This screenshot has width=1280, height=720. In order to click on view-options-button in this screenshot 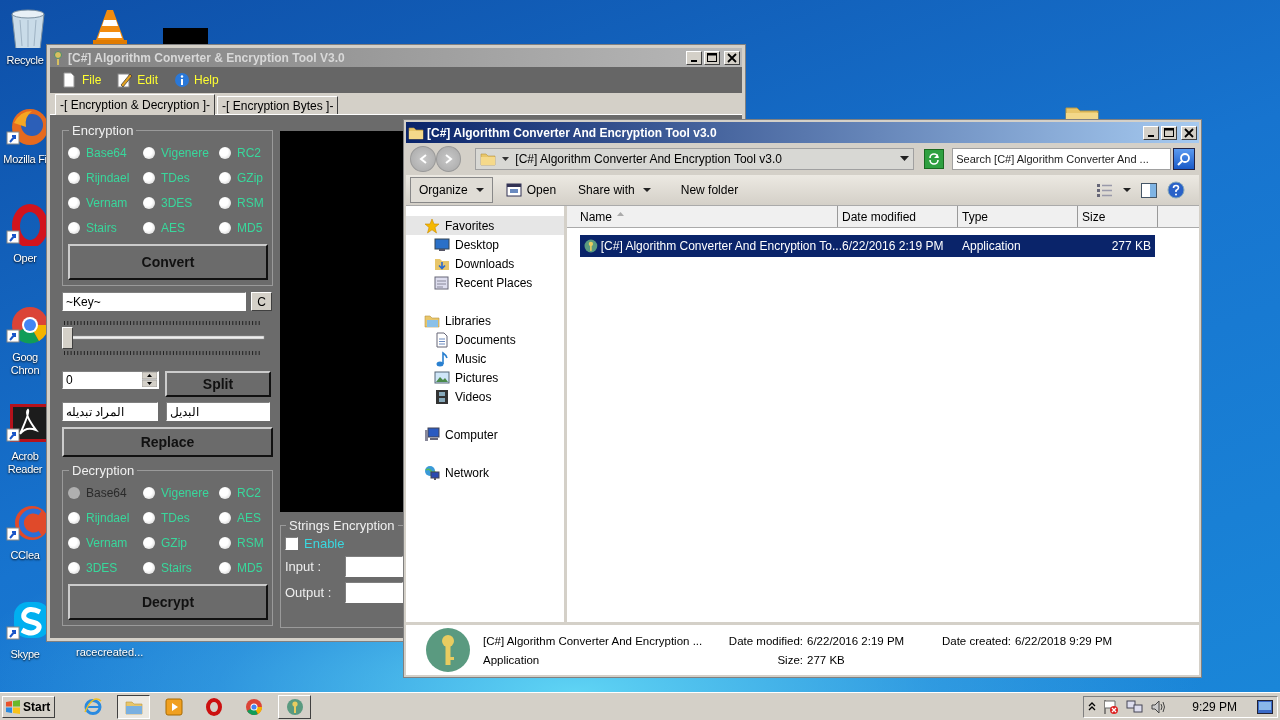, I will do `click(1105, 190)`.